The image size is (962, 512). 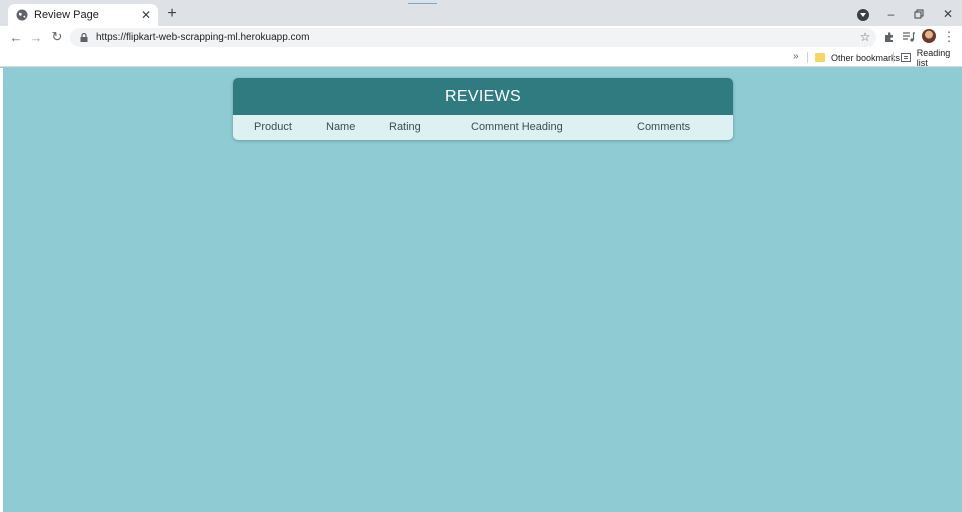 What do you see at coordinates (865, 37) in the screenshot?
I see `star-icon: ☆` at bounding box center [865, 37].